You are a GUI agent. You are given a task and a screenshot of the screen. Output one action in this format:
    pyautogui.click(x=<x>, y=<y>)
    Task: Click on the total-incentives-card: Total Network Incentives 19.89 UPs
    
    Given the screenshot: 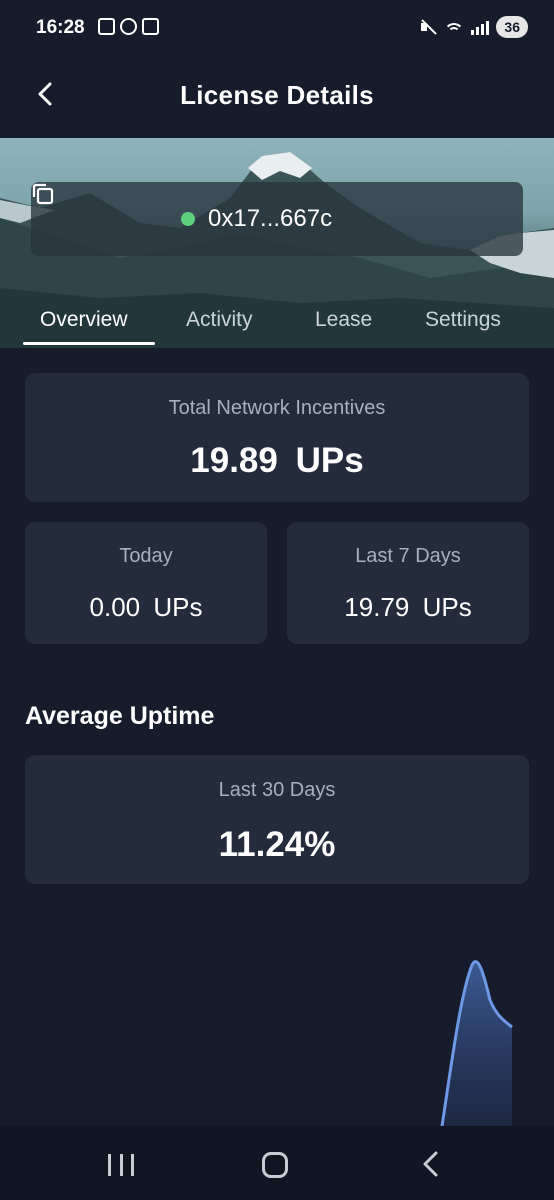 What is the action you would take?
    pyautogui.click(x=277, y=437)
    